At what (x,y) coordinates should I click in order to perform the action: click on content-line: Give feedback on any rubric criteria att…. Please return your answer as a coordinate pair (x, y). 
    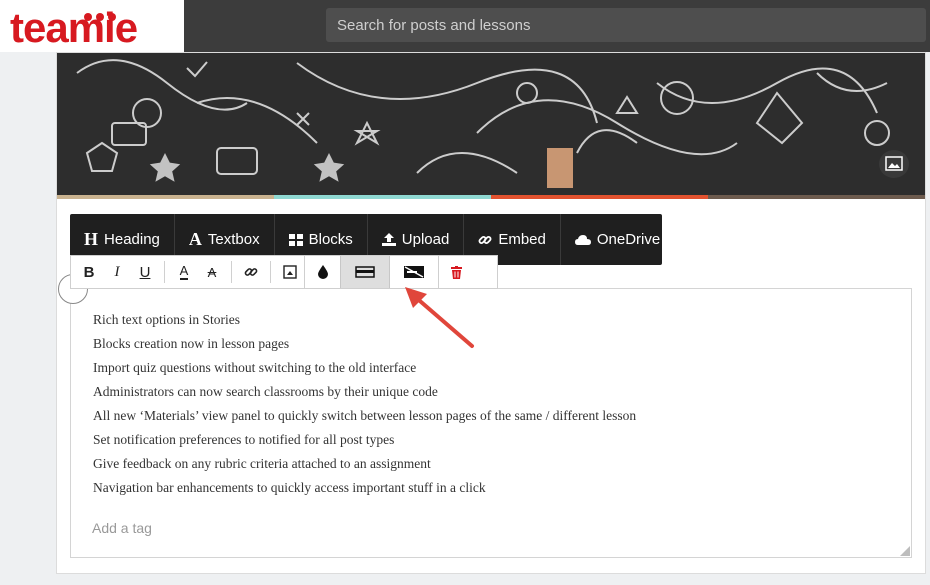
    Looking at the image, I should click on (364, 467).